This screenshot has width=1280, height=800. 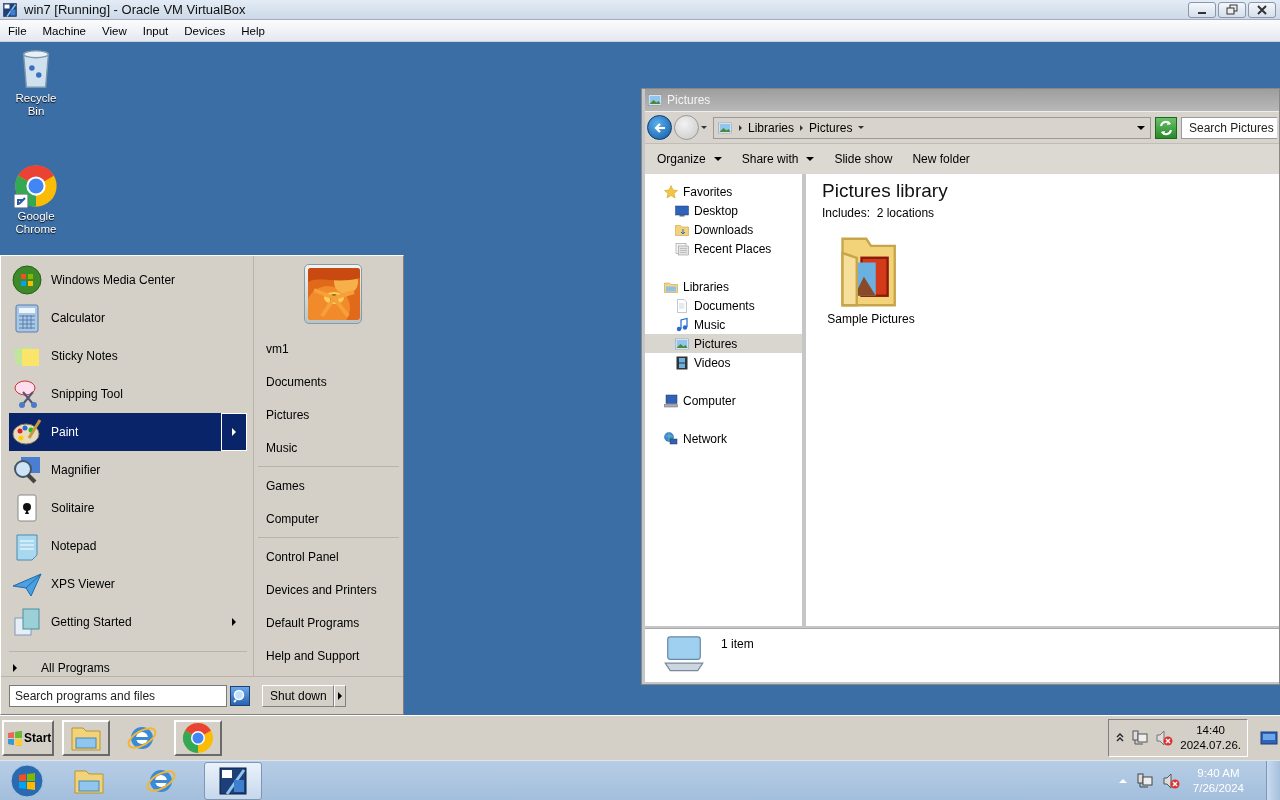 What do you see at coordinates (863, 159) in the screenshot?
I see `toolbar-button: Slide show` at bounding box center [863, 159].